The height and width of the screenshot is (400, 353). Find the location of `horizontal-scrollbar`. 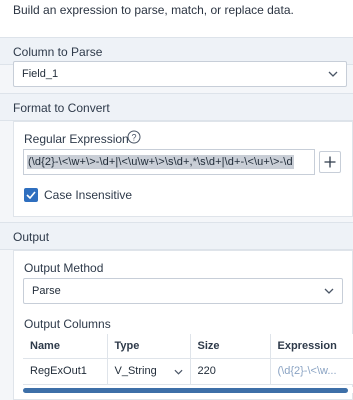

horizontal-scrollbar is located at coordinates (188, 390).